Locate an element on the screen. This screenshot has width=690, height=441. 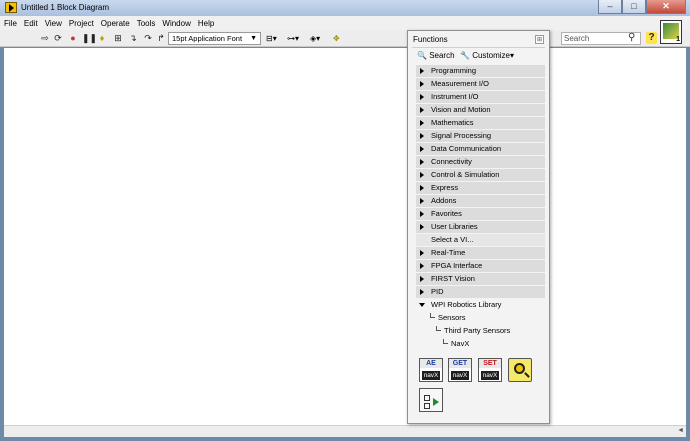
window-controls: – □ ✕ is located at coordinates (642, 7).